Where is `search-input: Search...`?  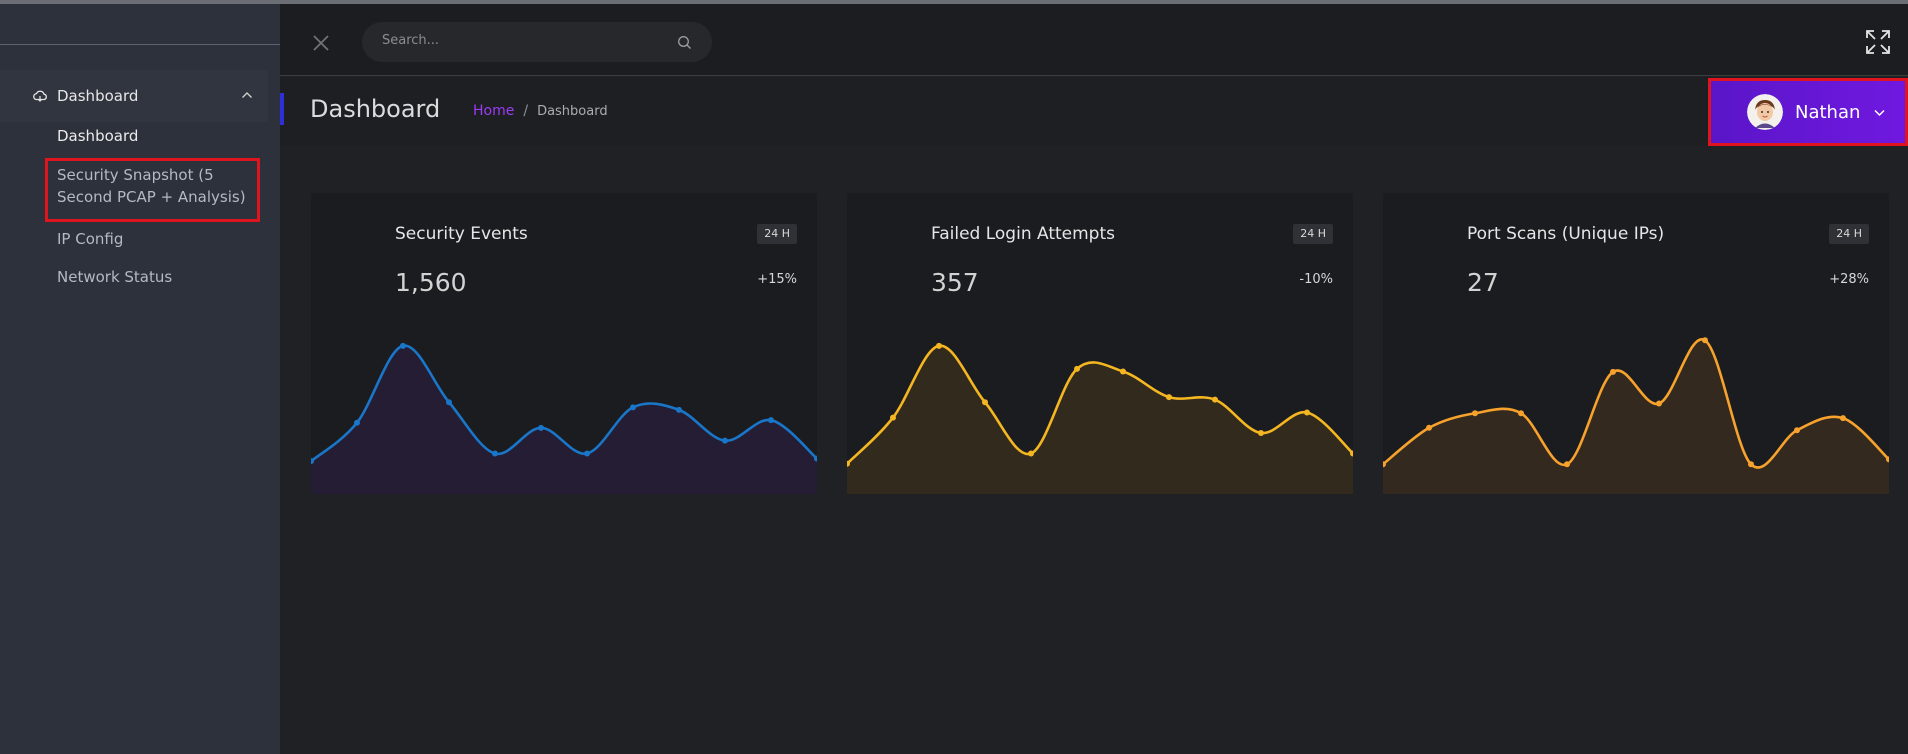
search-input: Search... is located at coordinates (537, 42).